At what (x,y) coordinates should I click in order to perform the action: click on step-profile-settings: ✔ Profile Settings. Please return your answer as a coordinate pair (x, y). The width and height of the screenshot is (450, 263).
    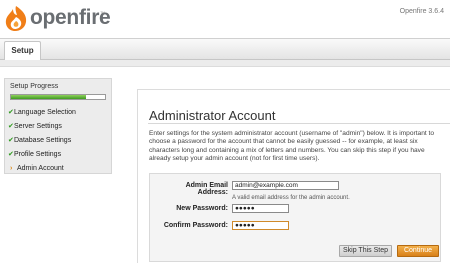
    Looking at the image, I should click on (59, 155).